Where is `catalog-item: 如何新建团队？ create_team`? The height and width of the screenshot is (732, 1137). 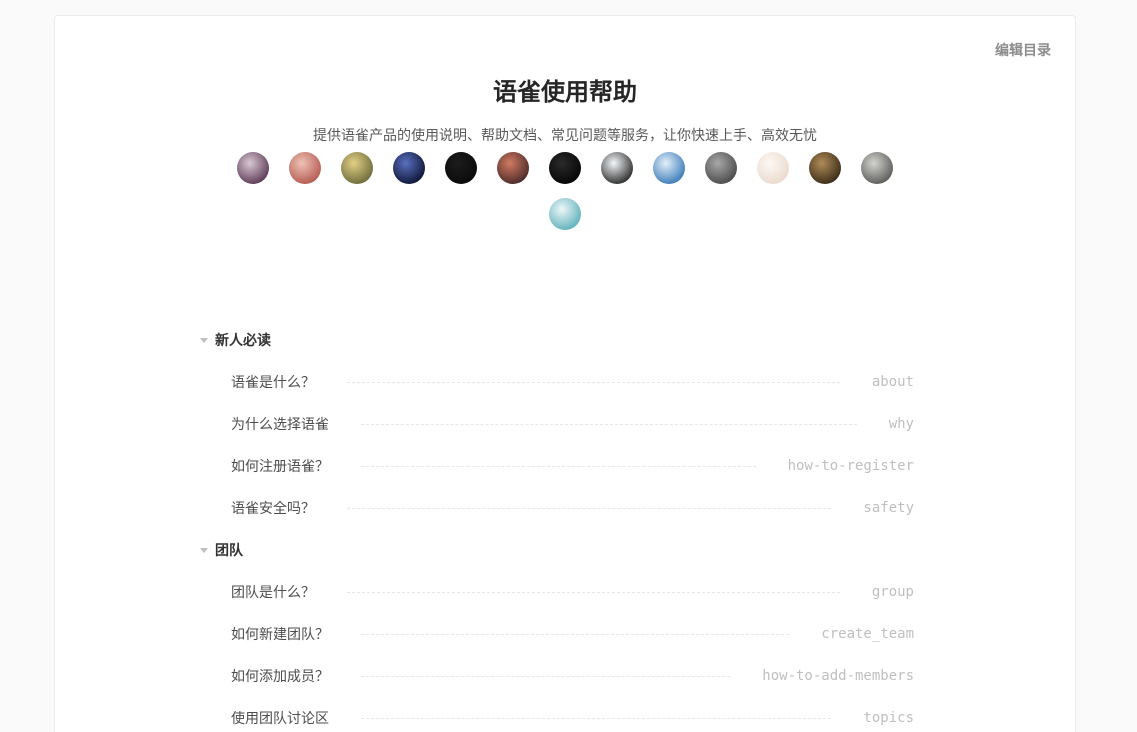 catalog-item: 如何新建团队？ create_team is located at coordinates (557, 634).